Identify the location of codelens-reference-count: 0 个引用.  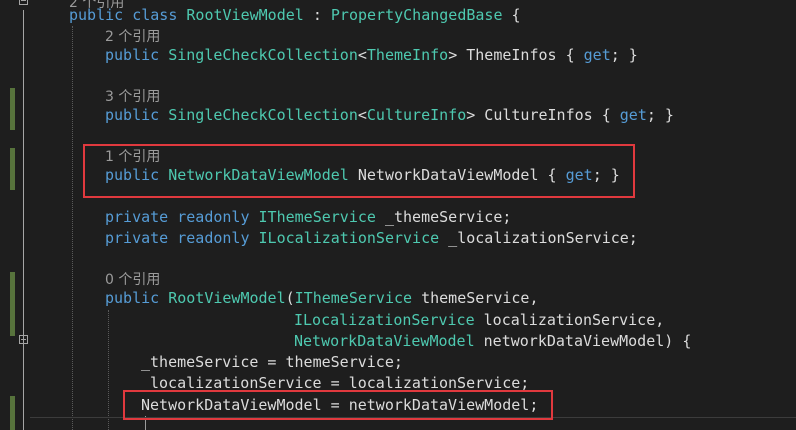
(132, 279).